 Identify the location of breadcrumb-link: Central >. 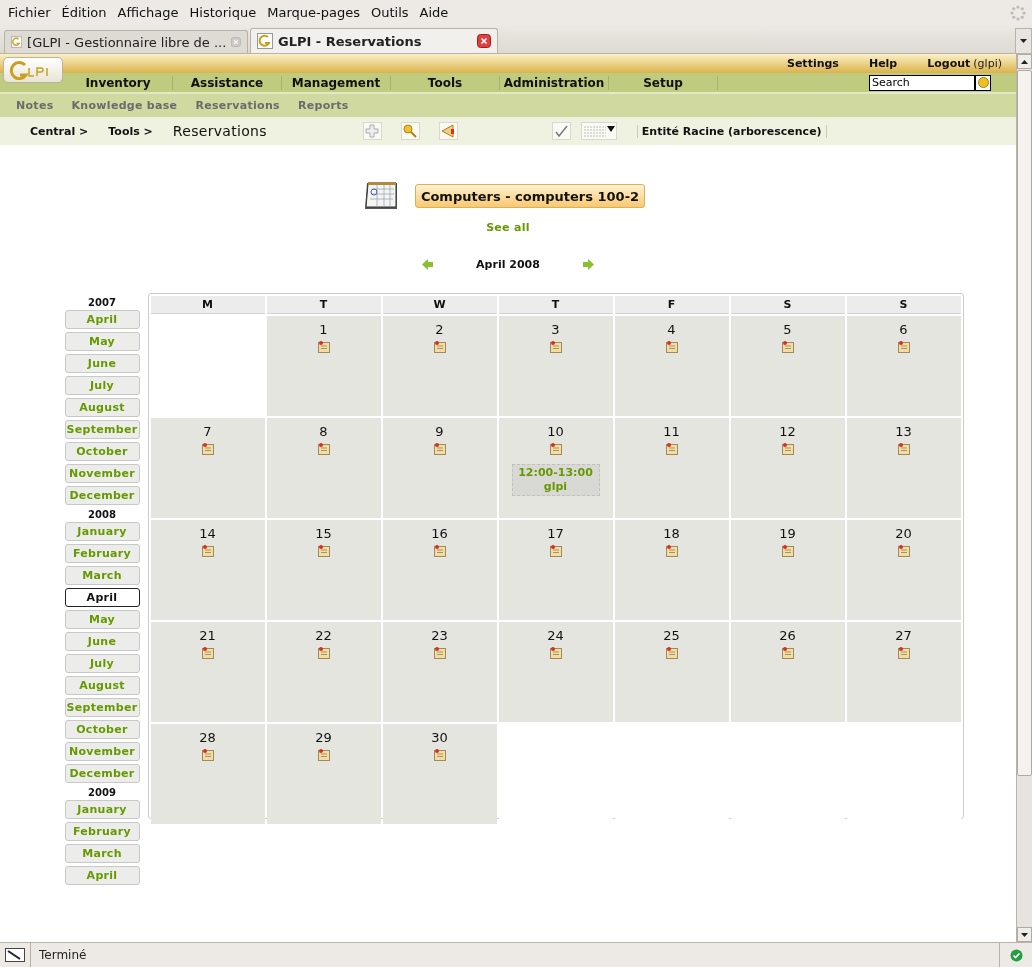
(59, 131).